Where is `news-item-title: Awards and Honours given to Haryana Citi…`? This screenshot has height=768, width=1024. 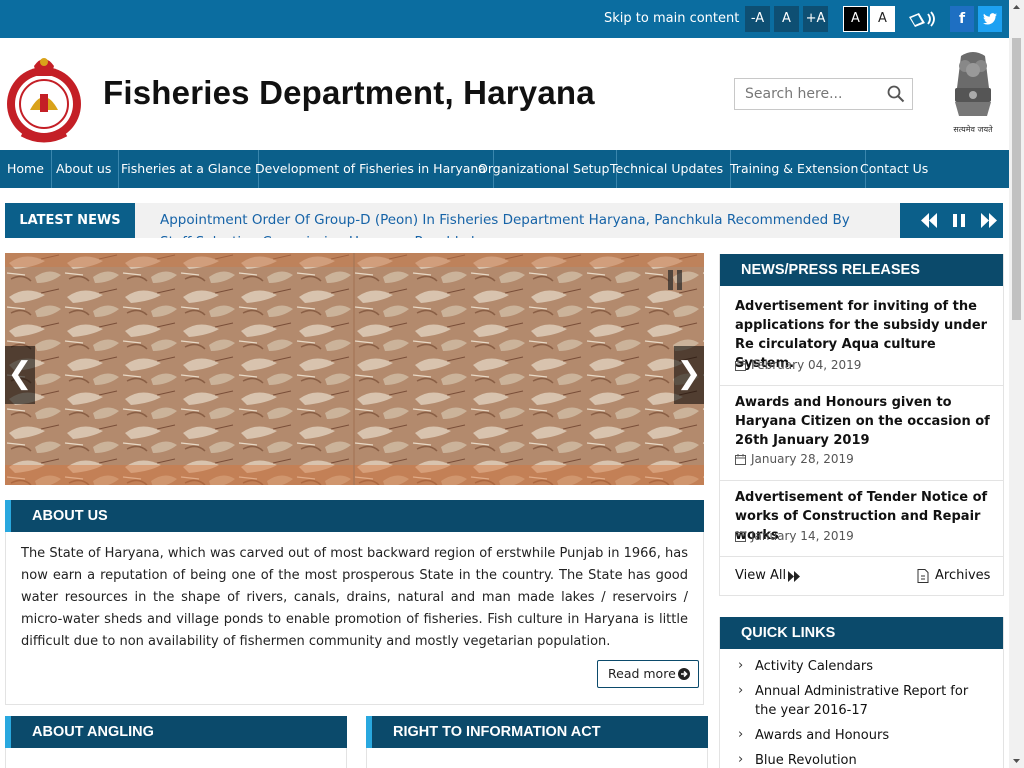 news-item-title: Awards and Honours given to Haryana Citi… is located at coordinates (864, 421).